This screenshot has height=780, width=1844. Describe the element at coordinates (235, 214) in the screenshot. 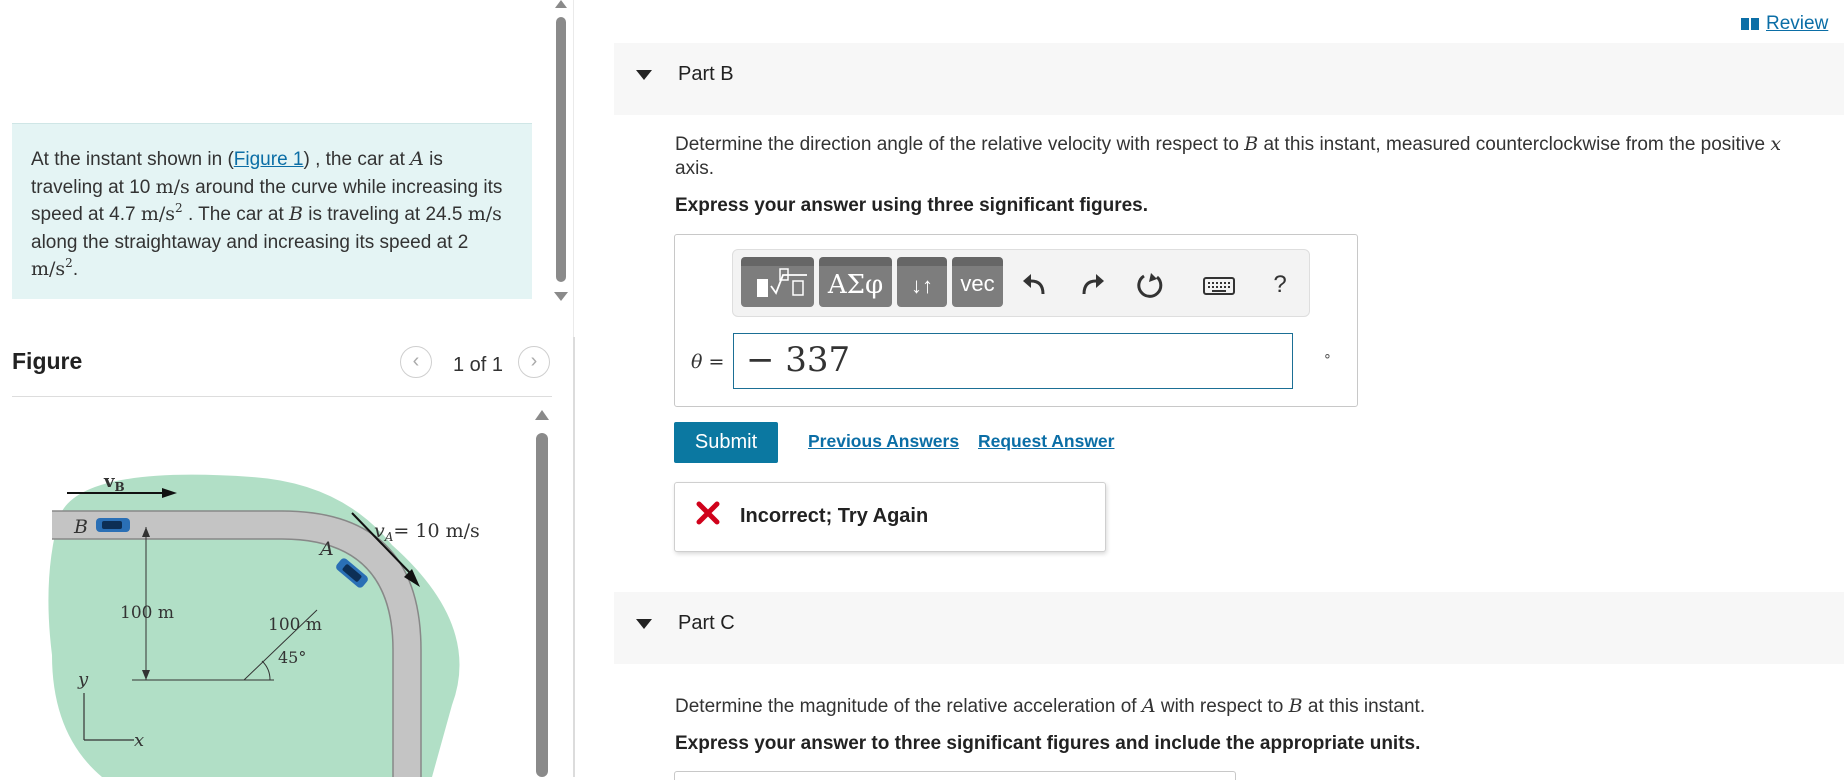

I see `problem-text-5: . The car at` at that location.